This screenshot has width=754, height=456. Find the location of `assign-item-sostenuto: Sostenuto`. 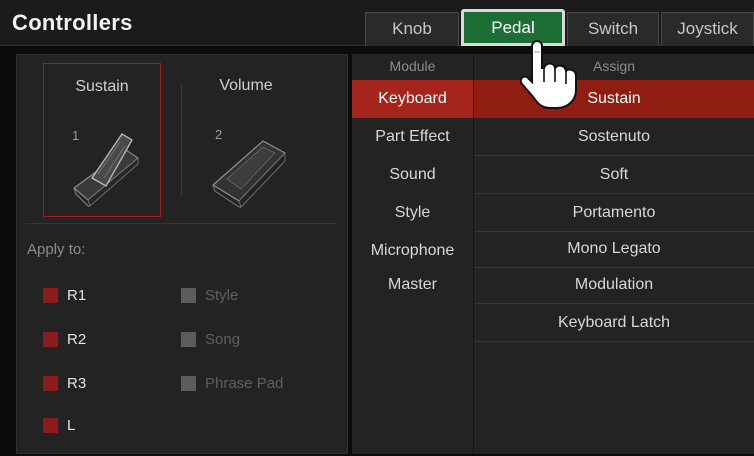

assign-item-sostenuto: Sostenuto is located at coordinates (614, 137).